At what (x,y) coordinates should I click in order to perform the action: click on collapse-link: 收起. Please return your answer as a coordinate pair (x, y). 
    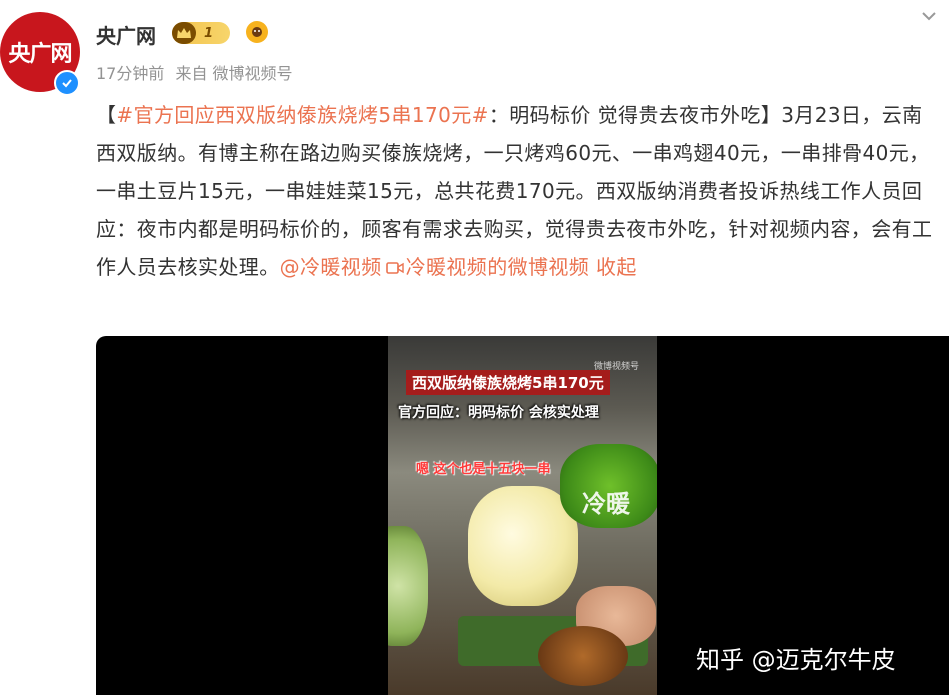
    Looking at the image, I should click on (616, 267).